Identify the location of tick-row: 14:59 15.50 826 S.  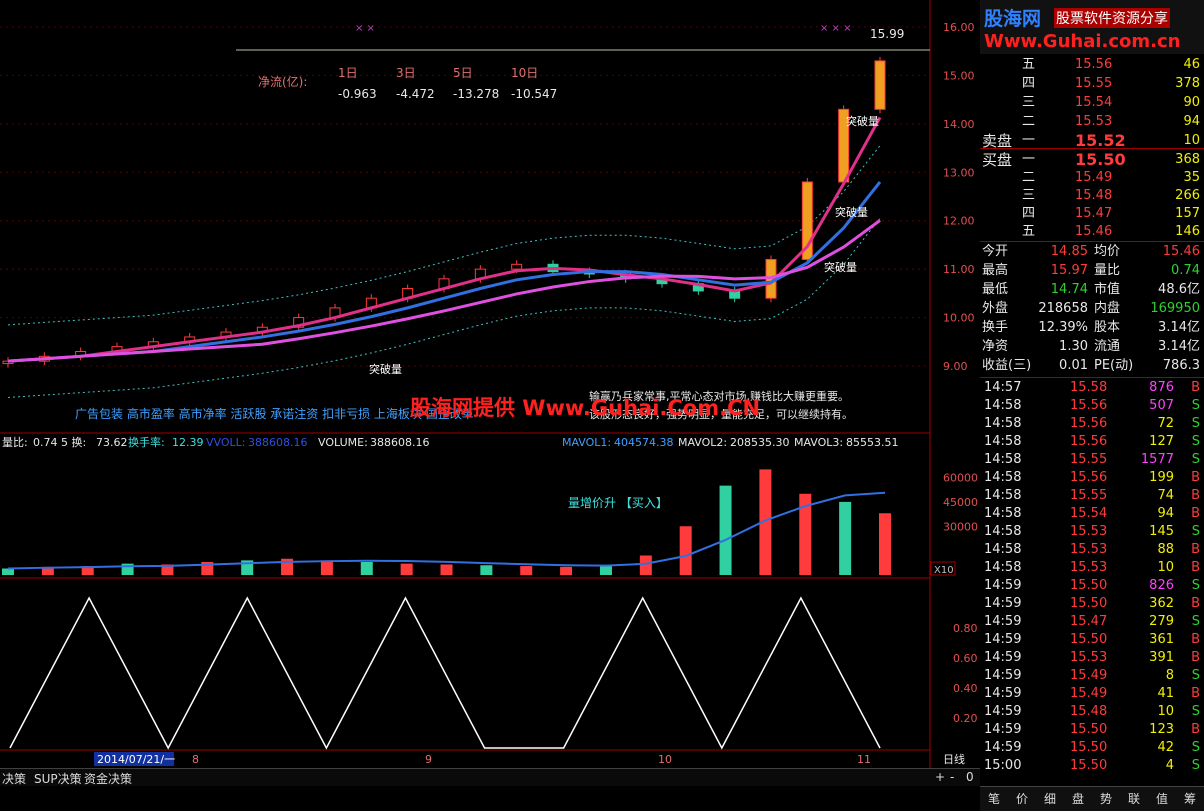
(1092, 586).